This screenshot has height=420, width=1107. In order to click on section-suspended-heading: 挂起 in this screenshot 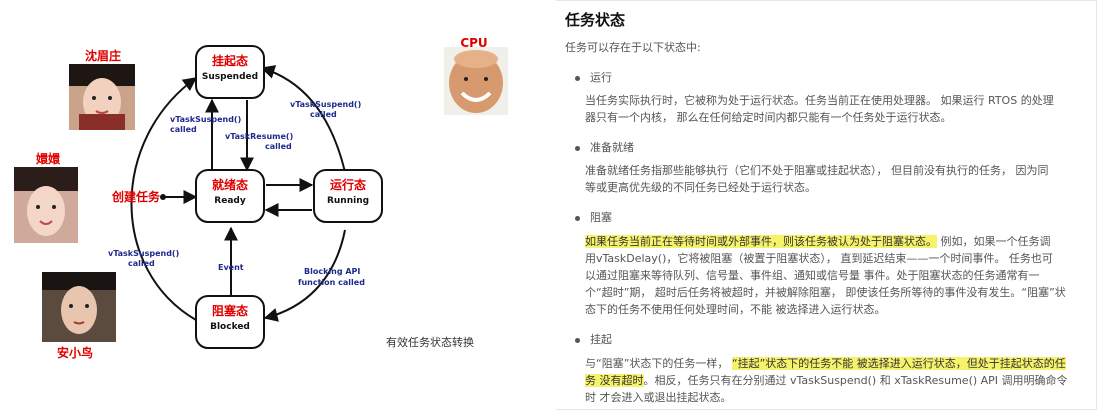, I will do `click(593, 339)`.